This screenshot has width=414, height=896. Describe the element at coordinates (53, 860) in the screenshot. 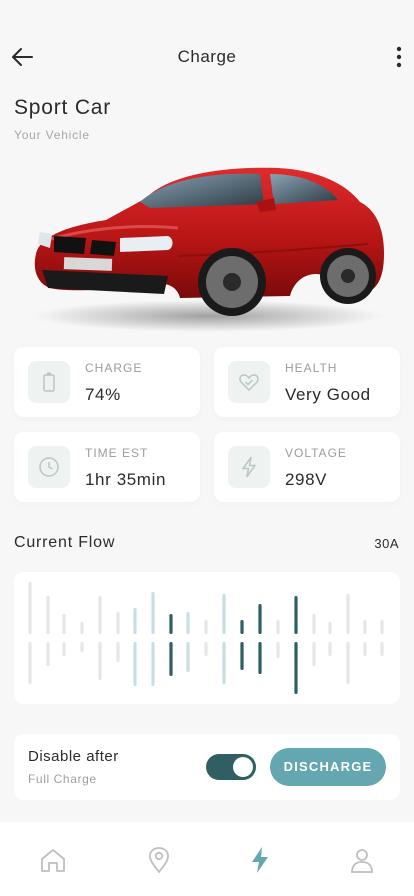

I see `home-icon` at that location.